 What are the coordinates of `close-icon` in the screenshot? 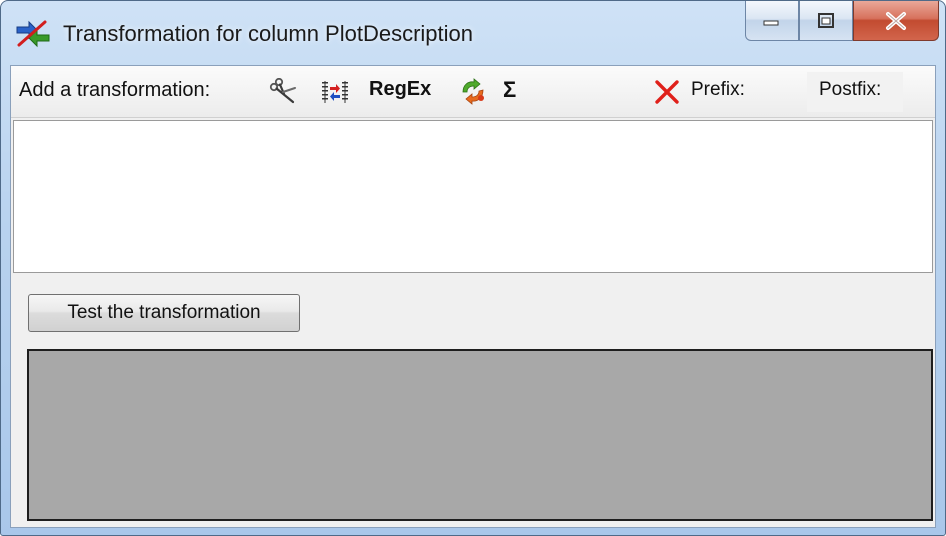 It's located at (896, 20).